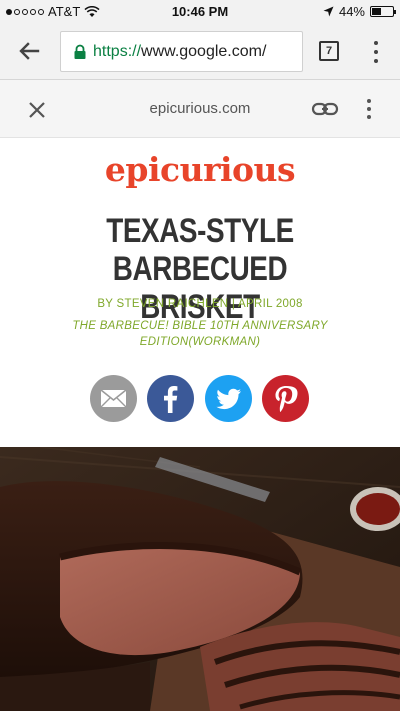 The height and width of the screenshot is (711, 400). I want to click on status-right: 44%, so click(359, 11).